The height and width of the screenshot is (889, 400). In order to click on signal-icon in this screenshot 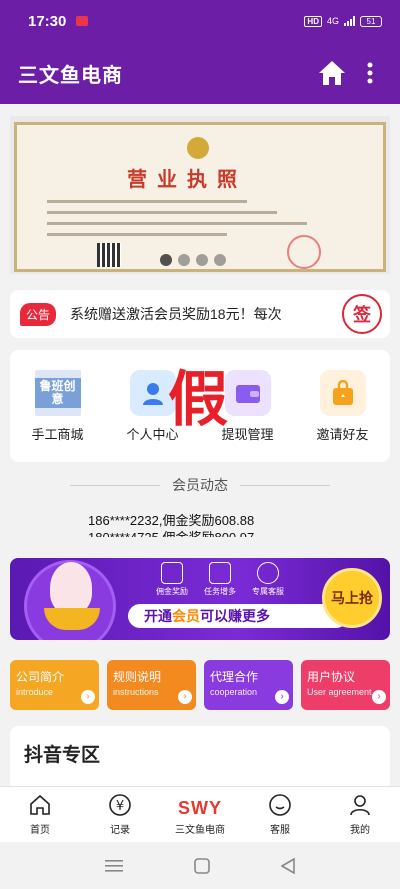, I will do `click(349, 21)`.